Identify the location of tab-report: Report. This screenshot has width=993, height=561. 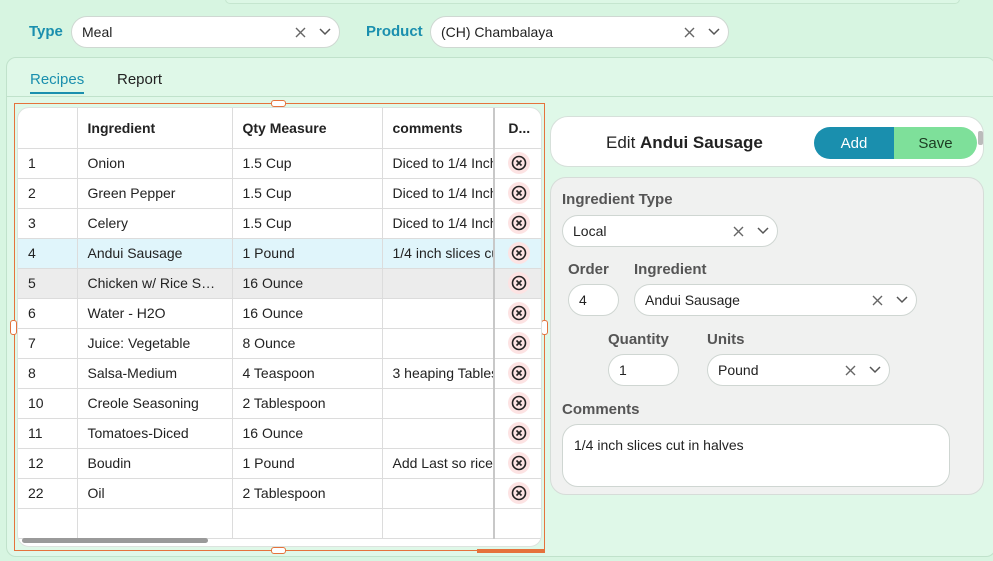
(139, 79).